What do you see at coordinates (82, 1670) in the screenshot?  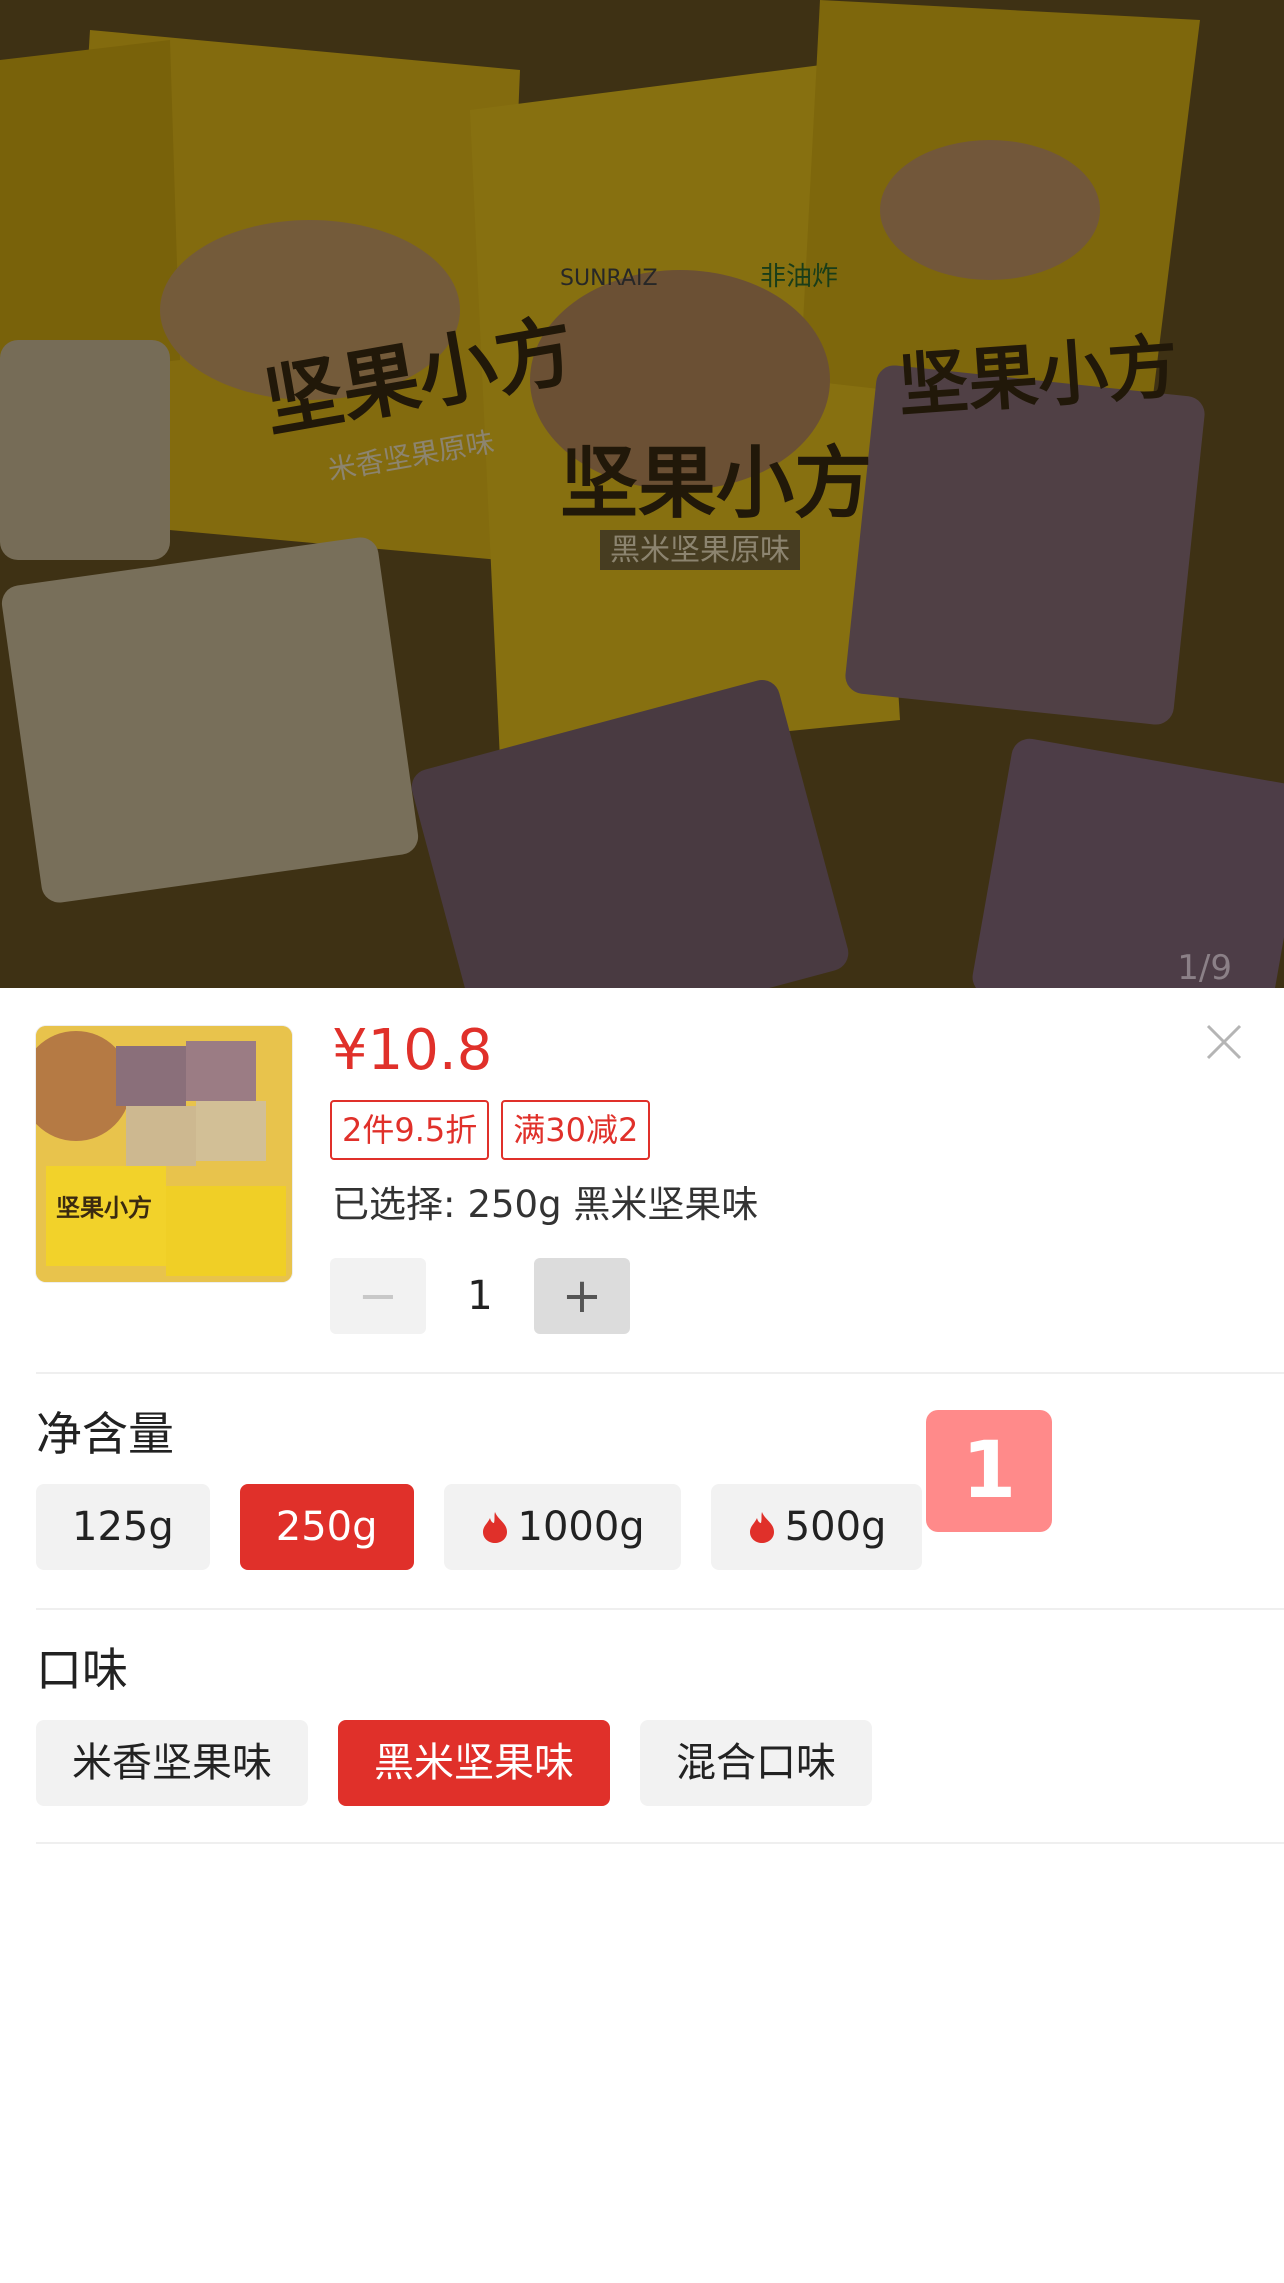 I see `flavor-title: 口味` at bounding box center [82, 1670].